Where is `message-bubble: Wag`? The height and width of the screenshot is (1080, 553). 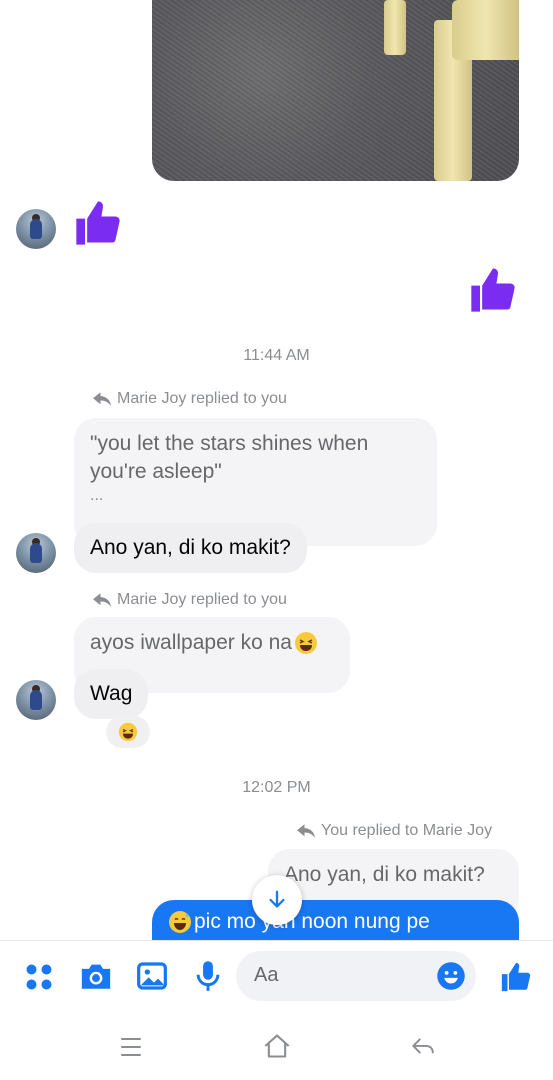
message-bubble: Wag is located at coordinates (111, 694).